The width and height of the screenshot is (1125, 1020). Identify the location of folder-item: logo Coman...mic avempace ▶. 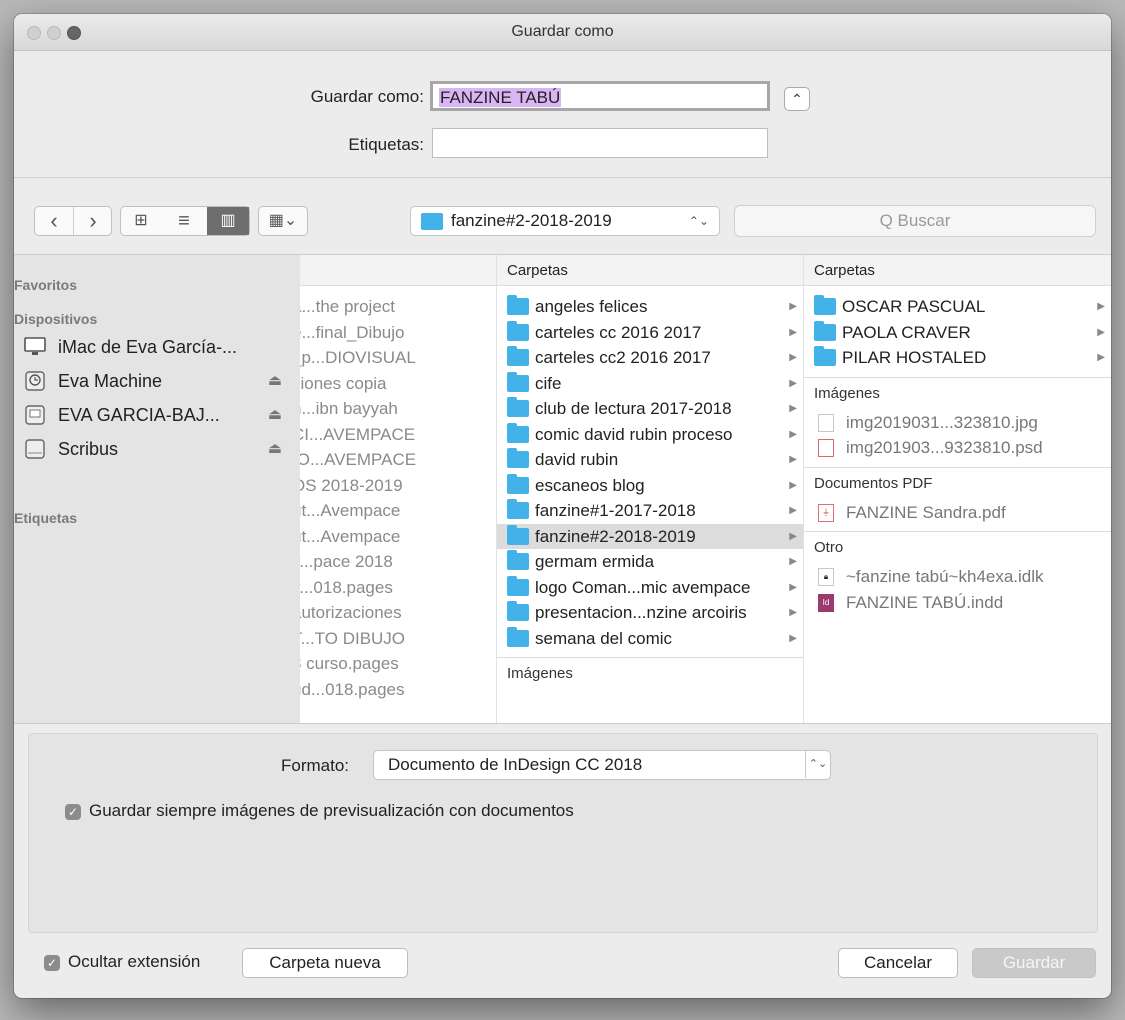
(650, 588).